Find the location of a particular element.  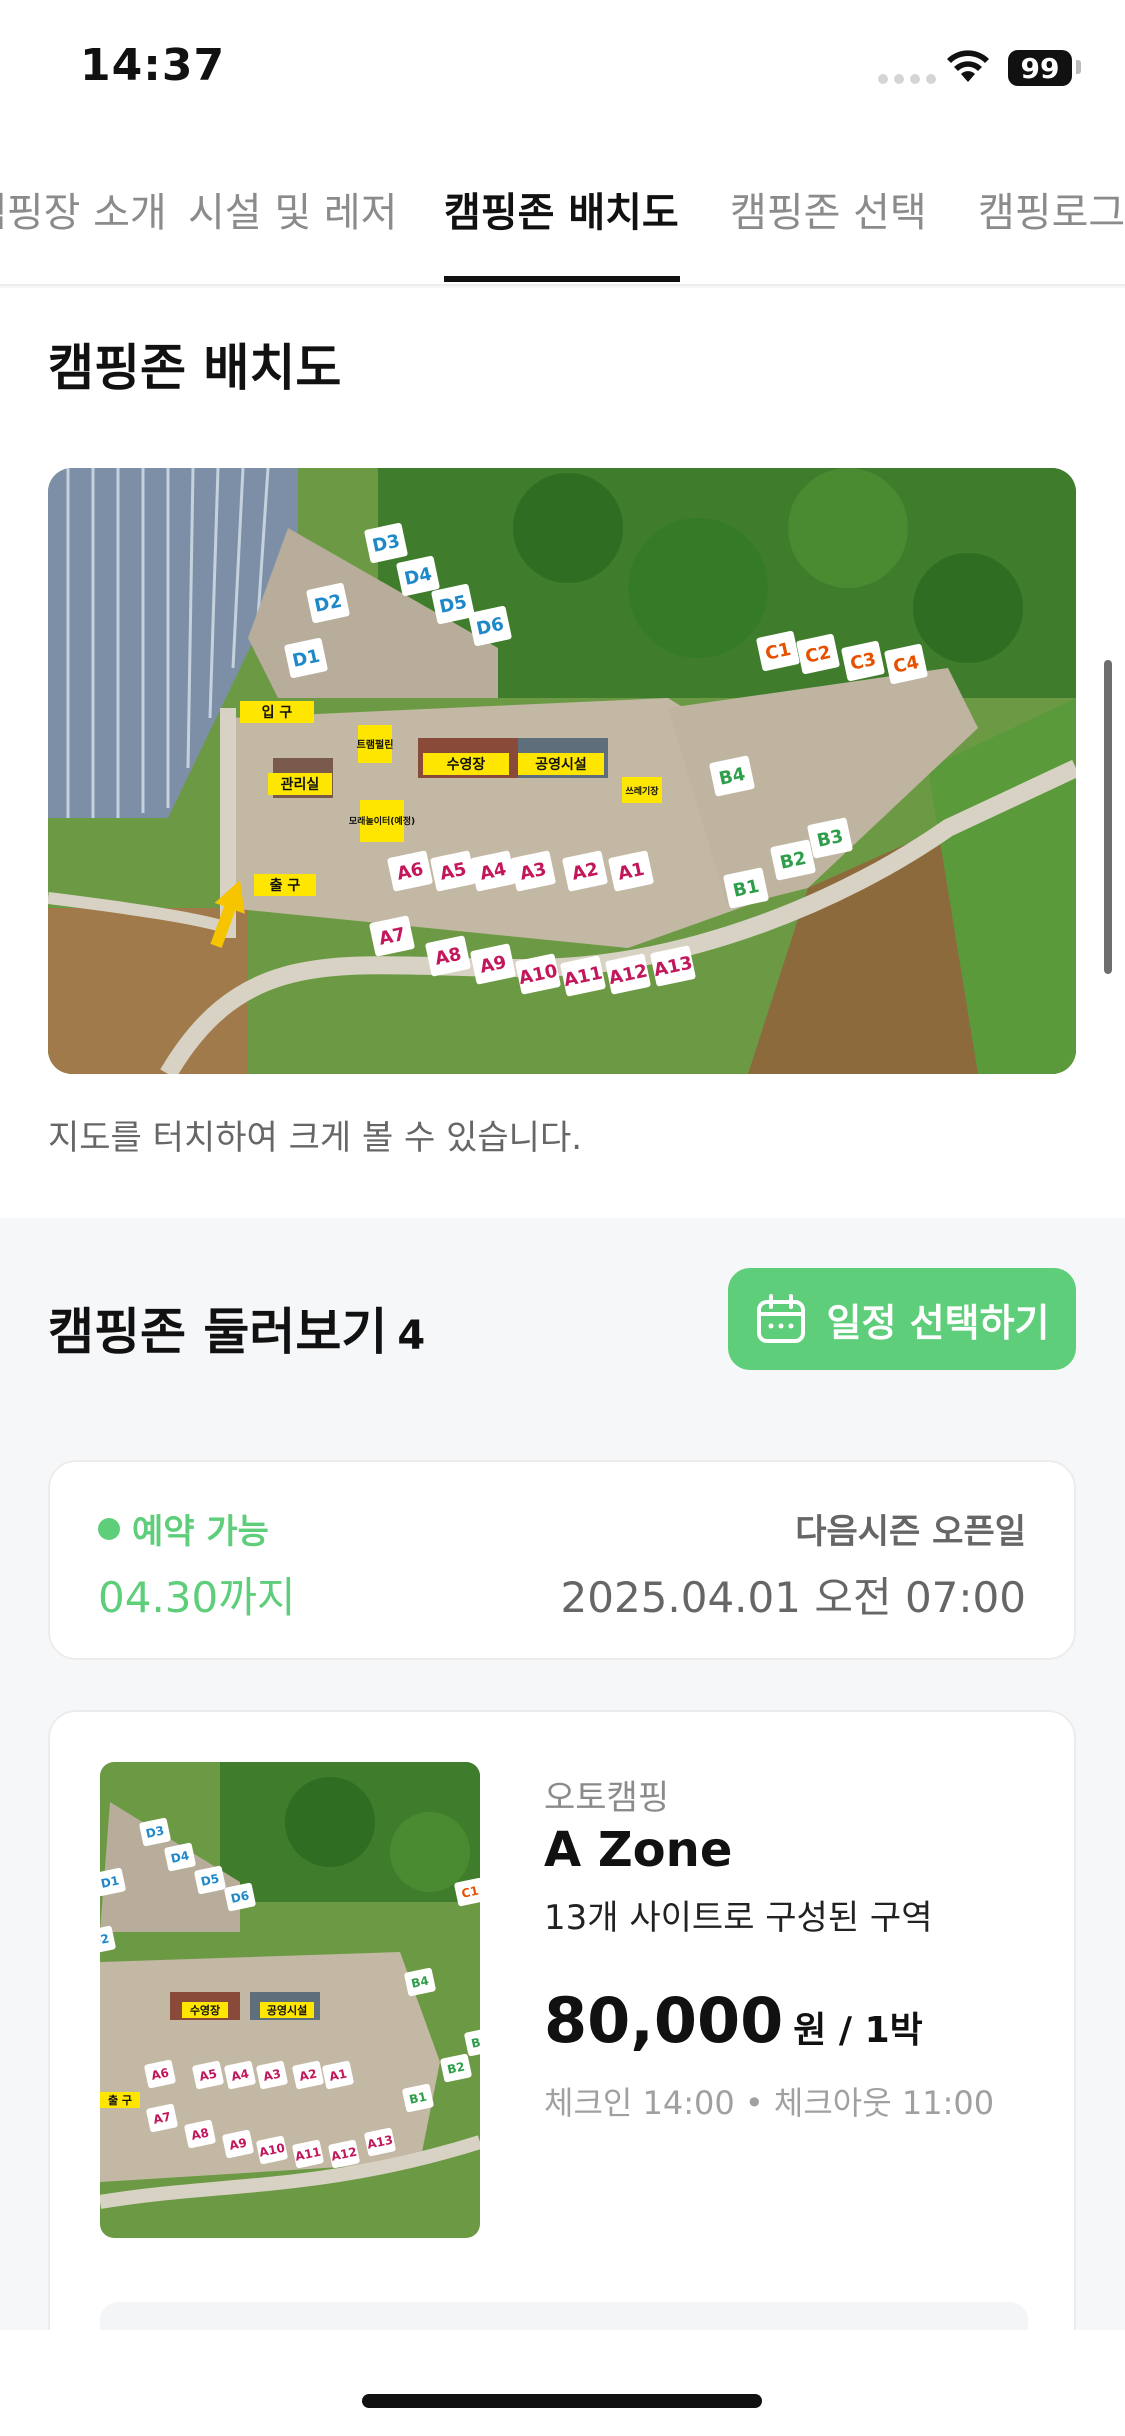

thumb-label-public-facility: 공영시설 is located at coordinates (287, 2010).